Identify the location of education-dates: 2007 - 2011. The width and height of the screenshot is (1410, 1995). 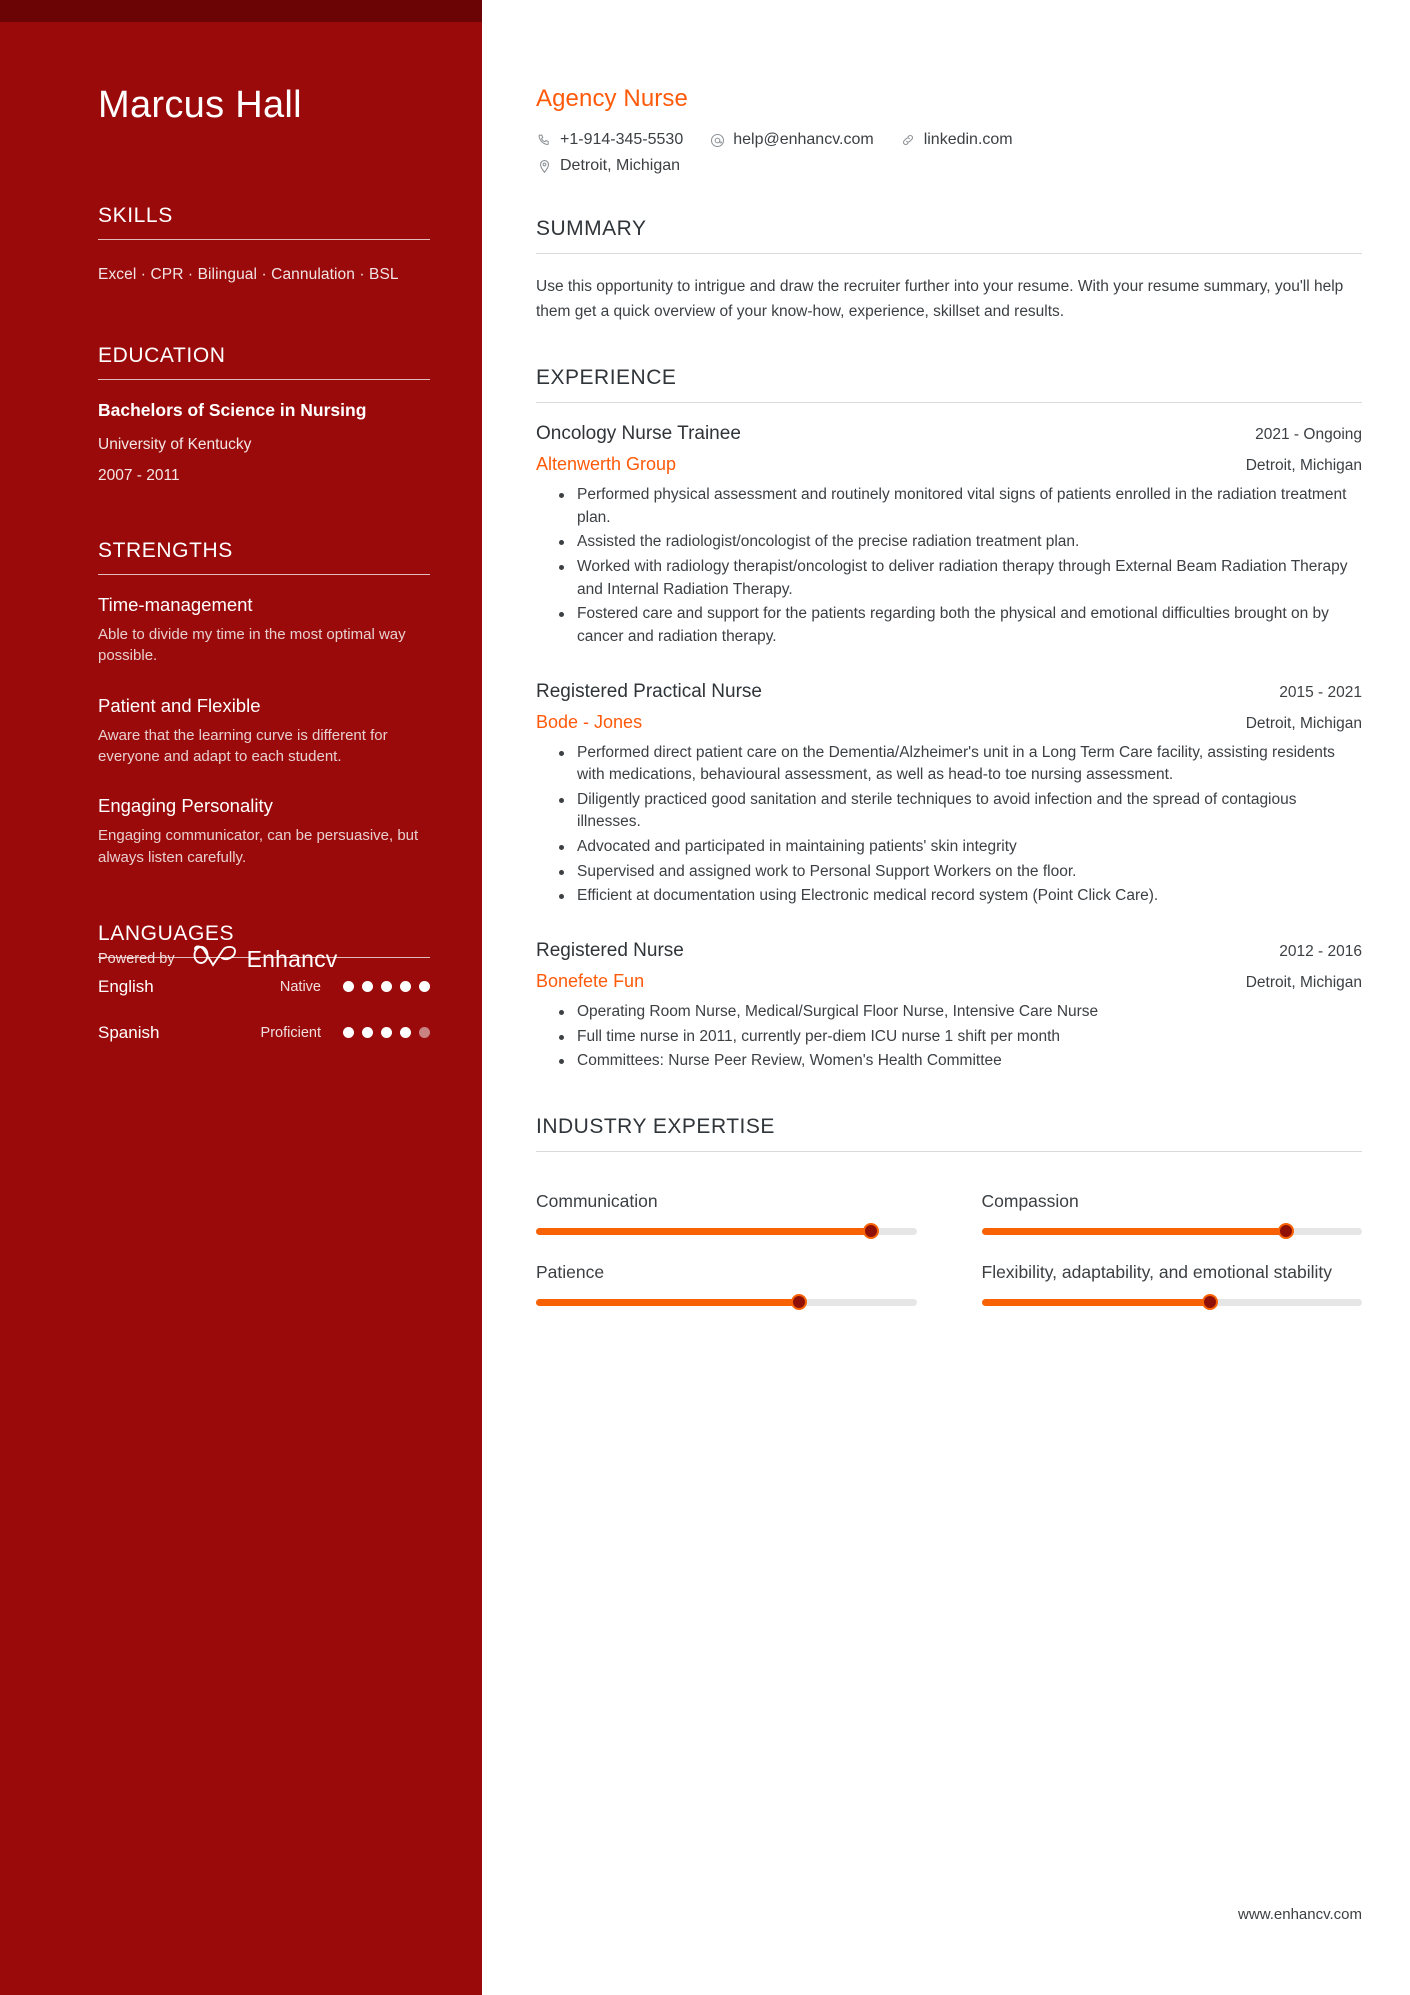
(139, 476).